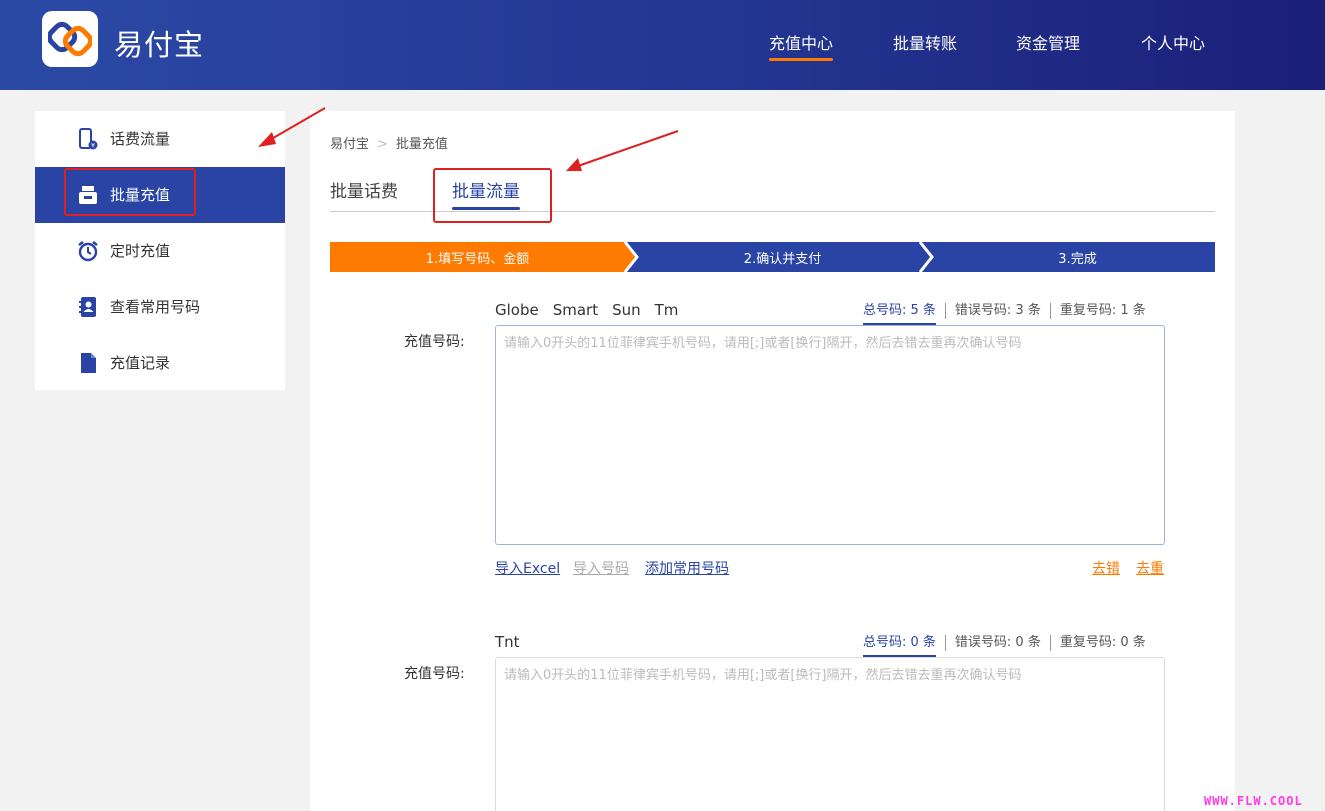 The width and height of the screenshot is (1325, 811). What do you see at coordinates (140, 139) in the screenshot?
I see `sidebar-item-label: 话费流量` at bounding box center [140, 139].